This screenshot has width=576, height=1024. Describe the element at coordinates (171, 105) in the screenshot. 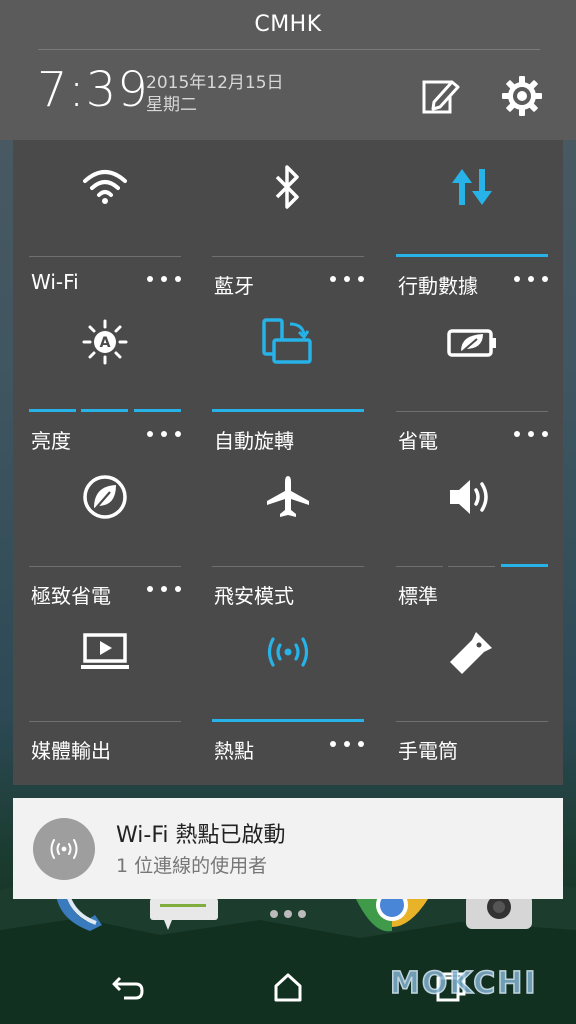

I see `weekday-text: 星期二` at that location.